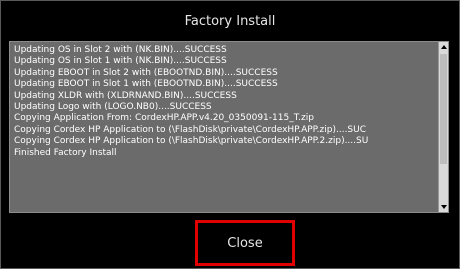 Image resolution: width=460 pixels, height=269 pixels. I want to click on log-line: Updating Logo with (LOGO.NB0)....SUCCESS, so click(113, 107).